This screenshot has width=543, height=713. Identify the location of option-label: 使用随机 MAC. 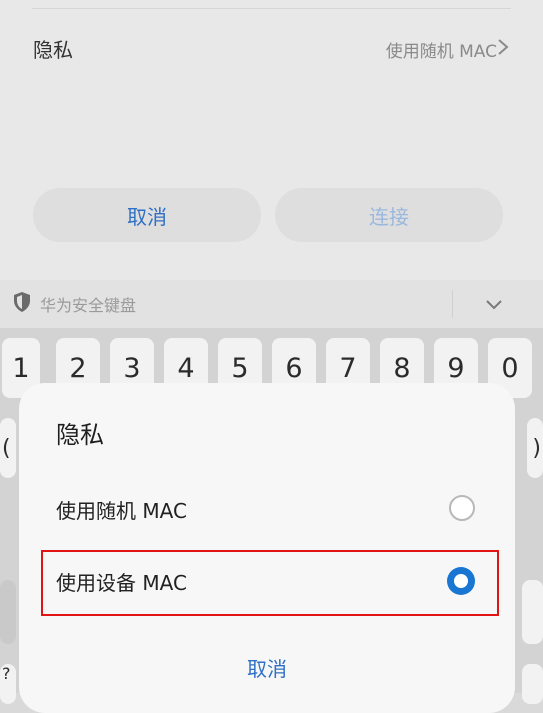
(121, 511).